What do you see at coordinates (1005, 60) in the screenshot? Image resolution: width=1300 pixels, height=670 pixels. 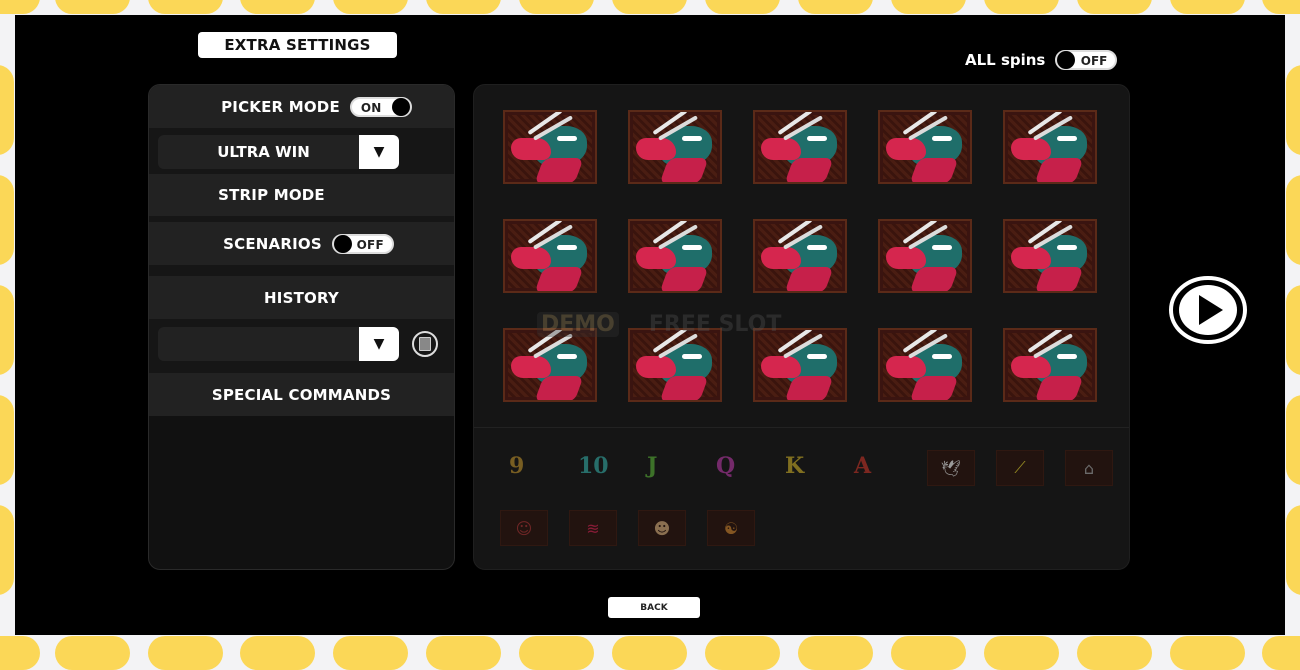 I see `all-spins-label: ALL spins` at bounding box center [1005, 60].